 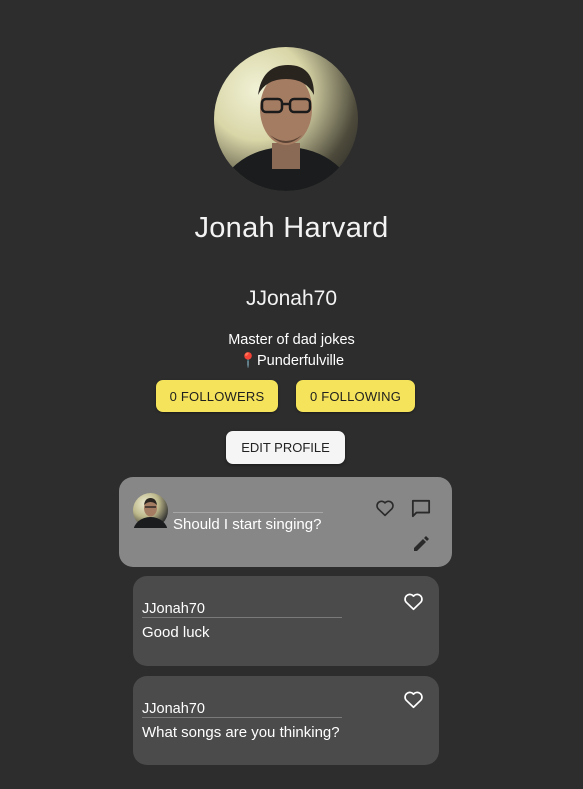 I want to click on post-divider, so click(x=248, y=512).